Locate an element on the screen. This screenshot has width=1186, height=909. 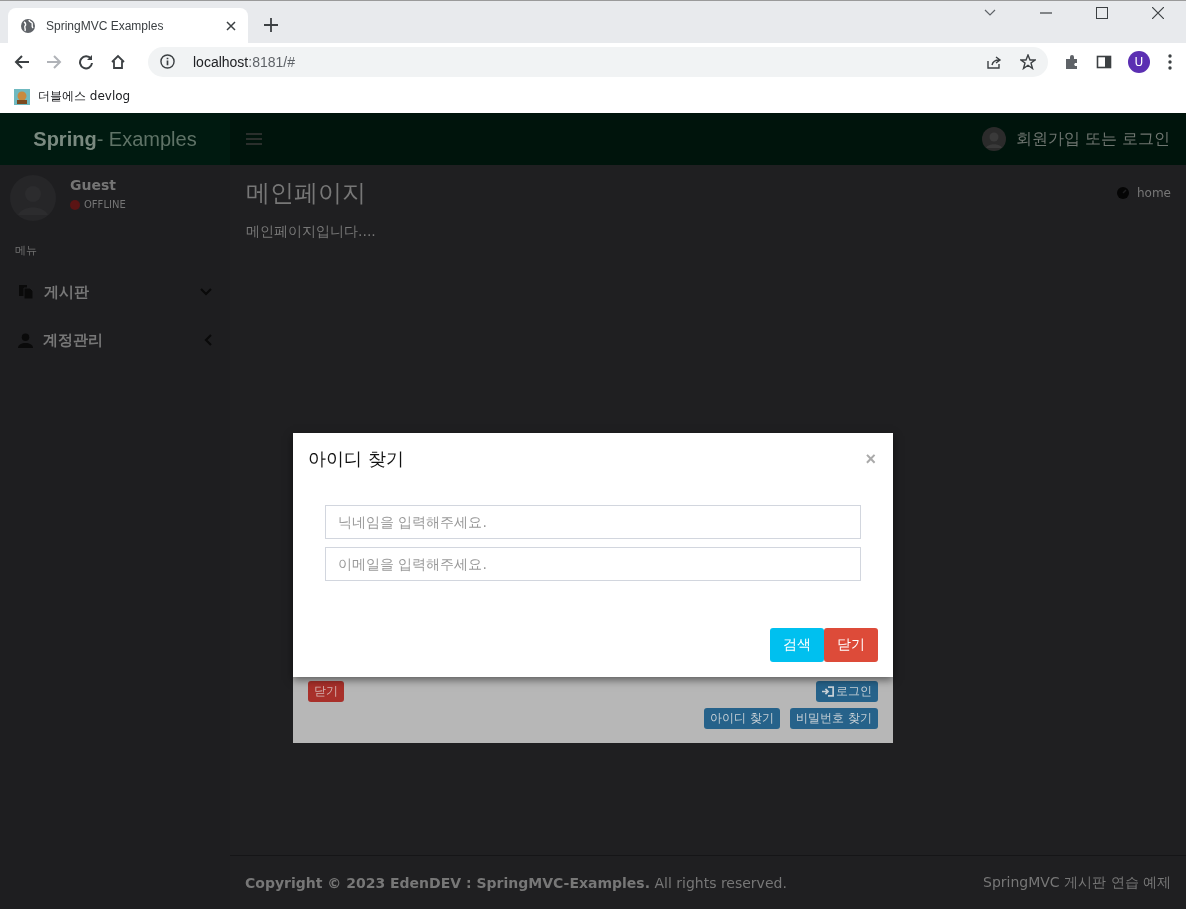
dashboard-icon is located at coordinates (1122, 193).